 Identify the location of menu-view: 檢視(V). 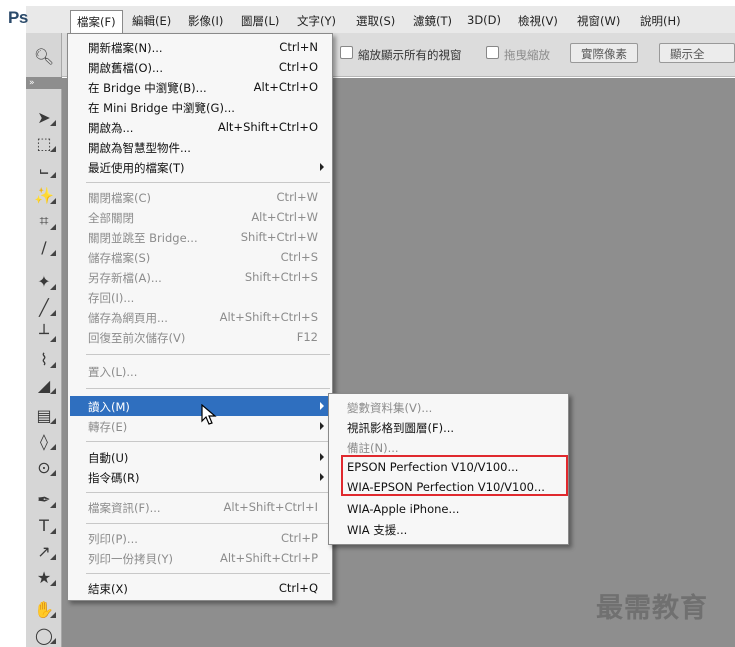
(538, 21).